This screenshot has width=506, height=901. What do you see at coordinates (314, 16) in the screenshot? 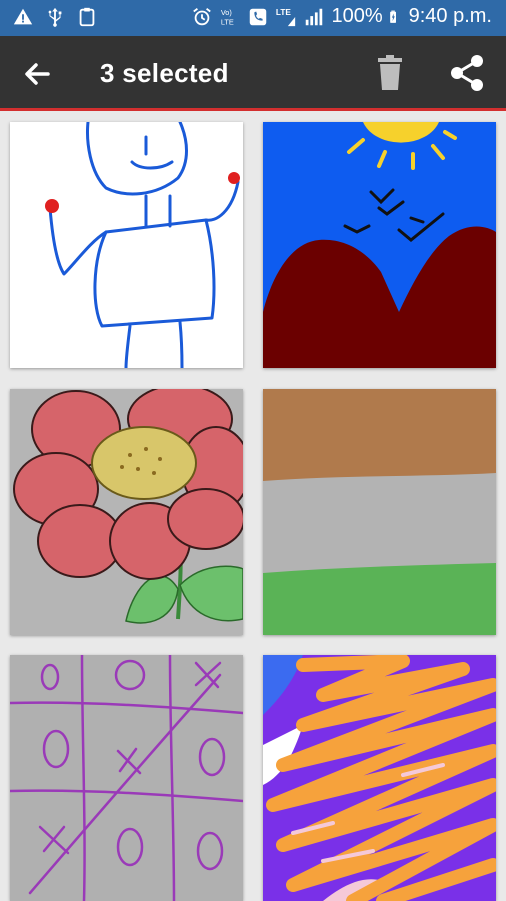
I see `signal-icon` at bounding box center [314, 16].